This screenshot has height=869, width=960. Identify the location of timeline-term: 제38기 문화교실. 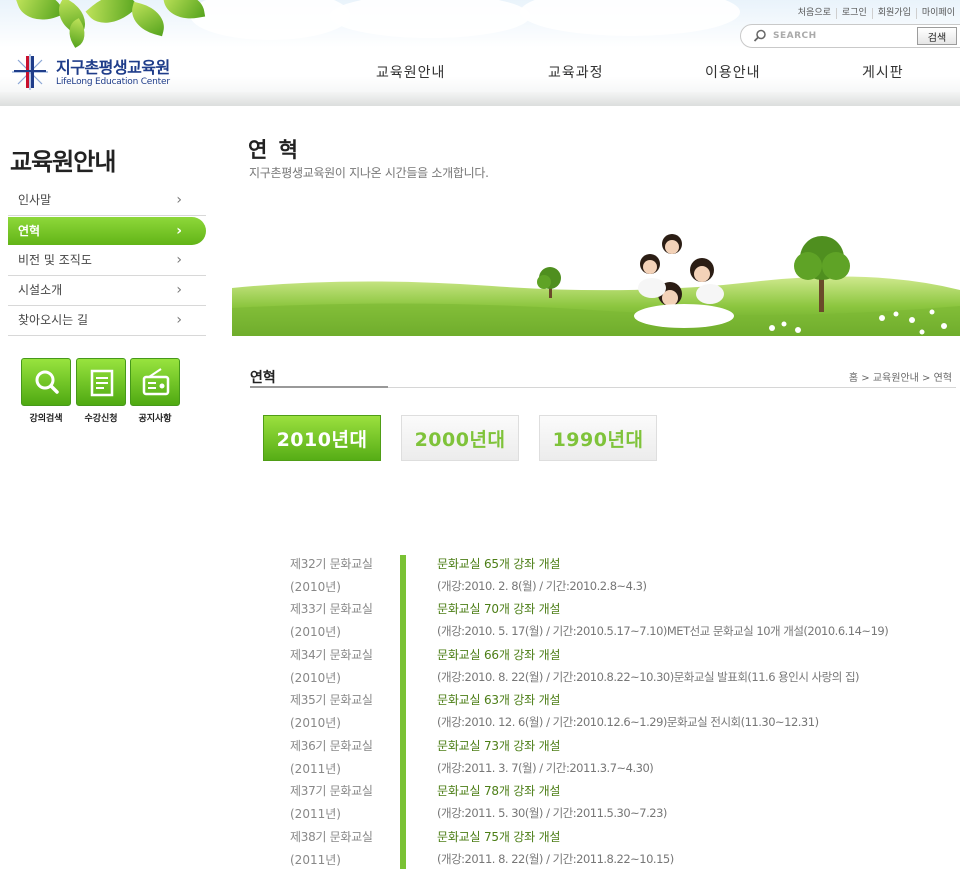
(331, 837).